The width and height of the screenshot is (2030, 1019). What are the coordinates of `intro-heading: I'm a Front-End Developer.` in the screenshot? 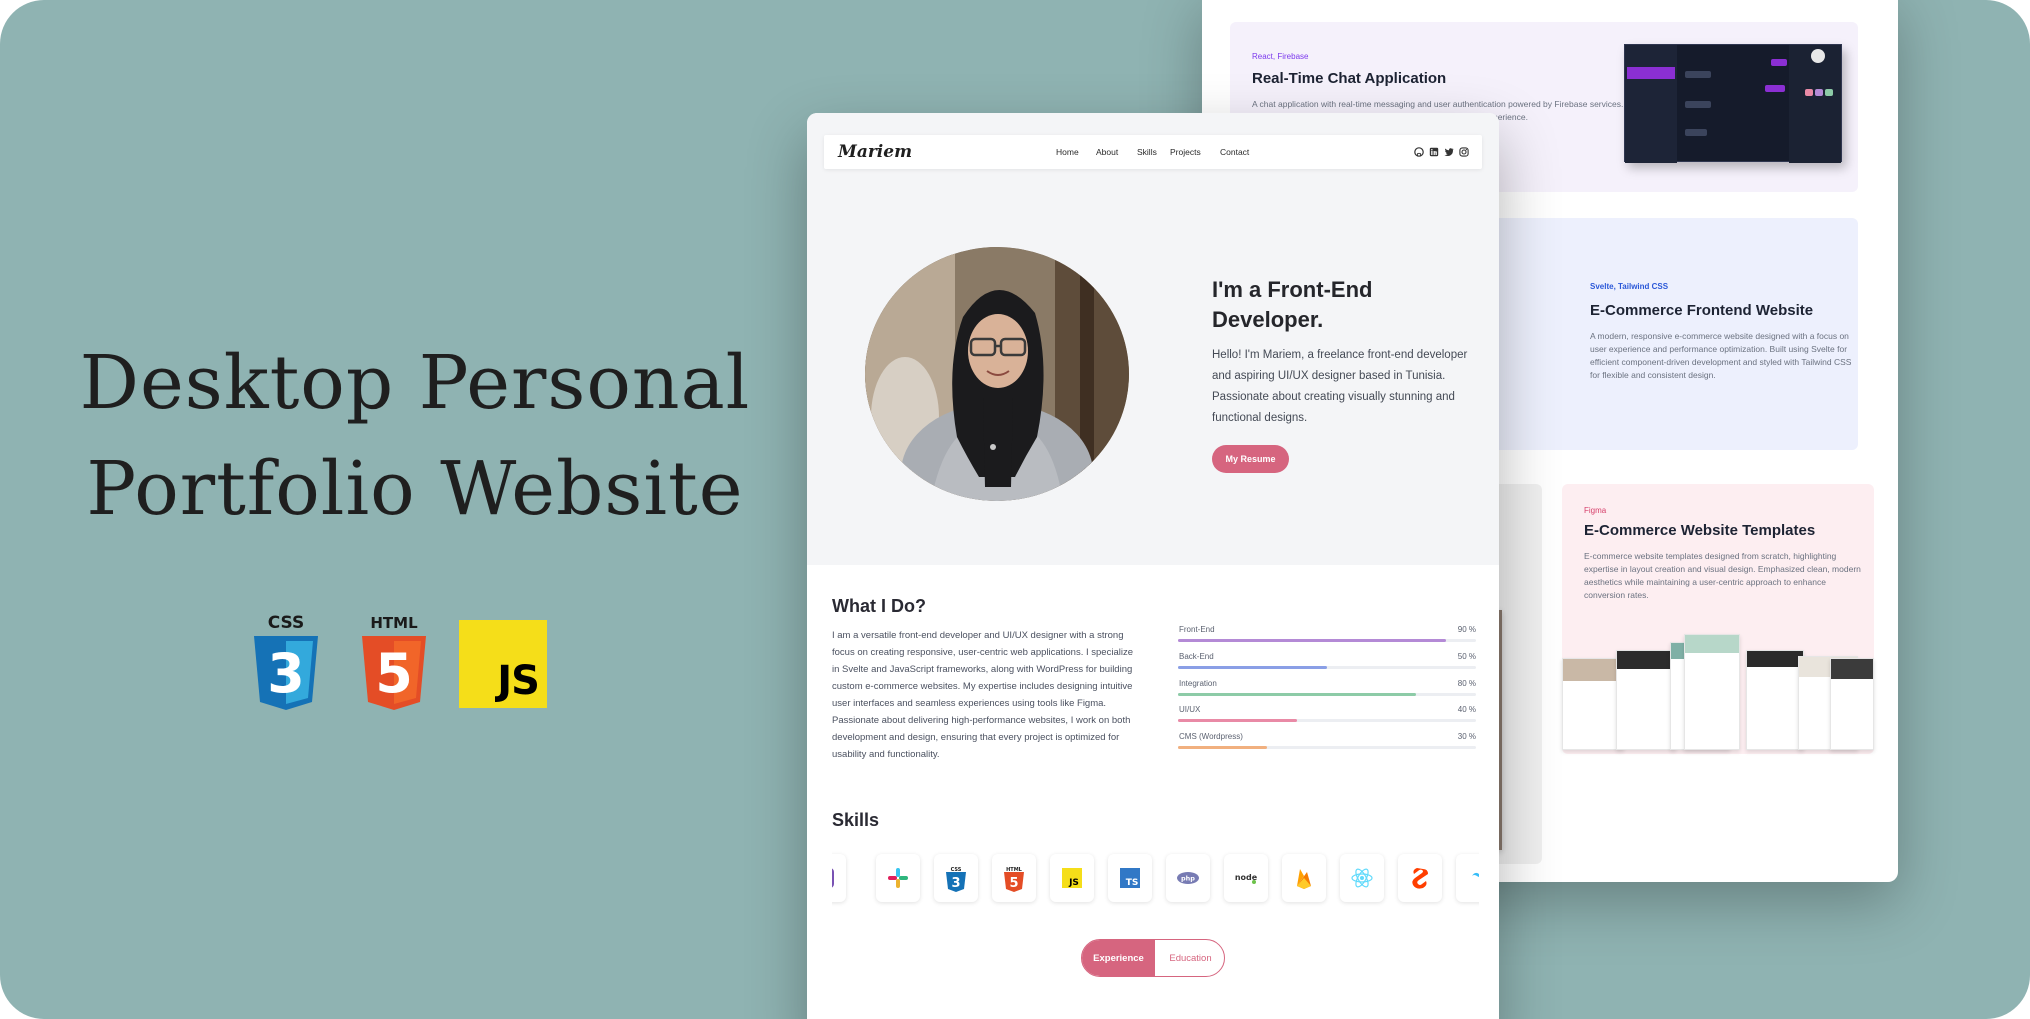 It's located at (1292, 304).